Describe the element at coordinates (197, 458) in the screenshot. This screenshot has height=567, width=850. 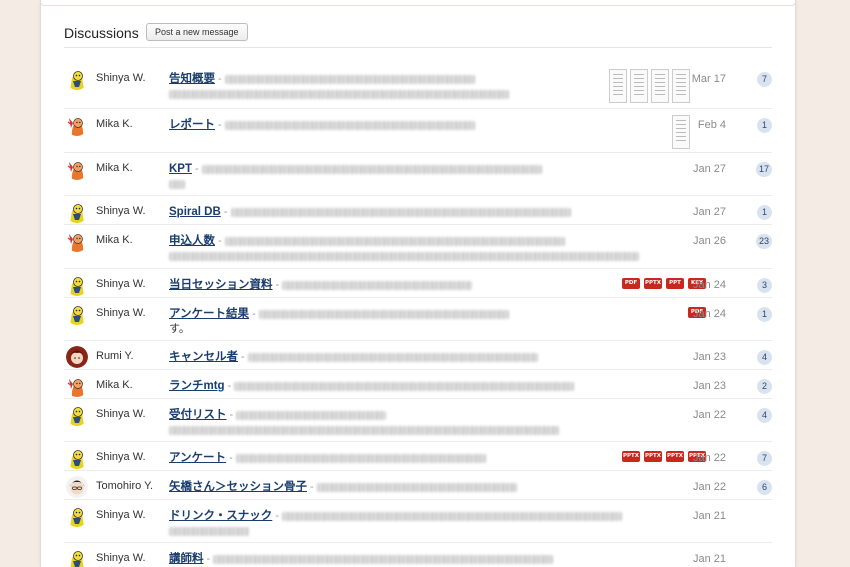
I see `message-subject-link: アンケート` at that location.